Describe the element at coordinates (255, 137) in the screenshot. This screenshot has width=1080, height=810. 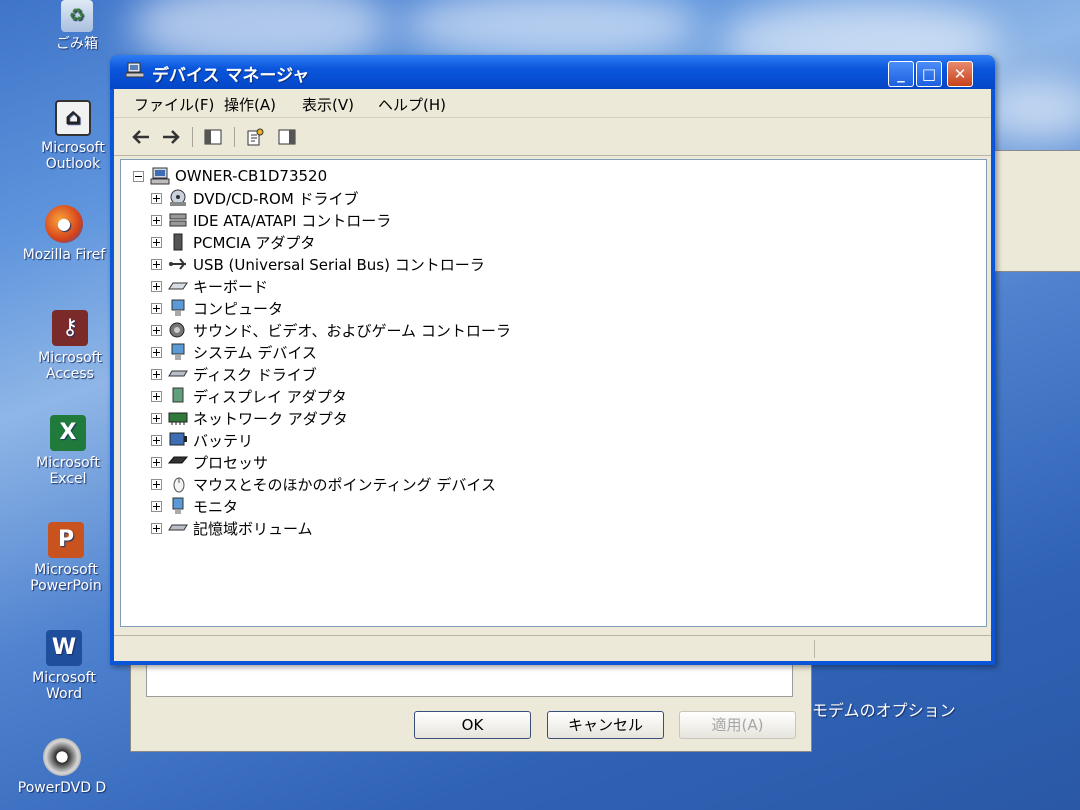
I see `properties-icon` at that location.